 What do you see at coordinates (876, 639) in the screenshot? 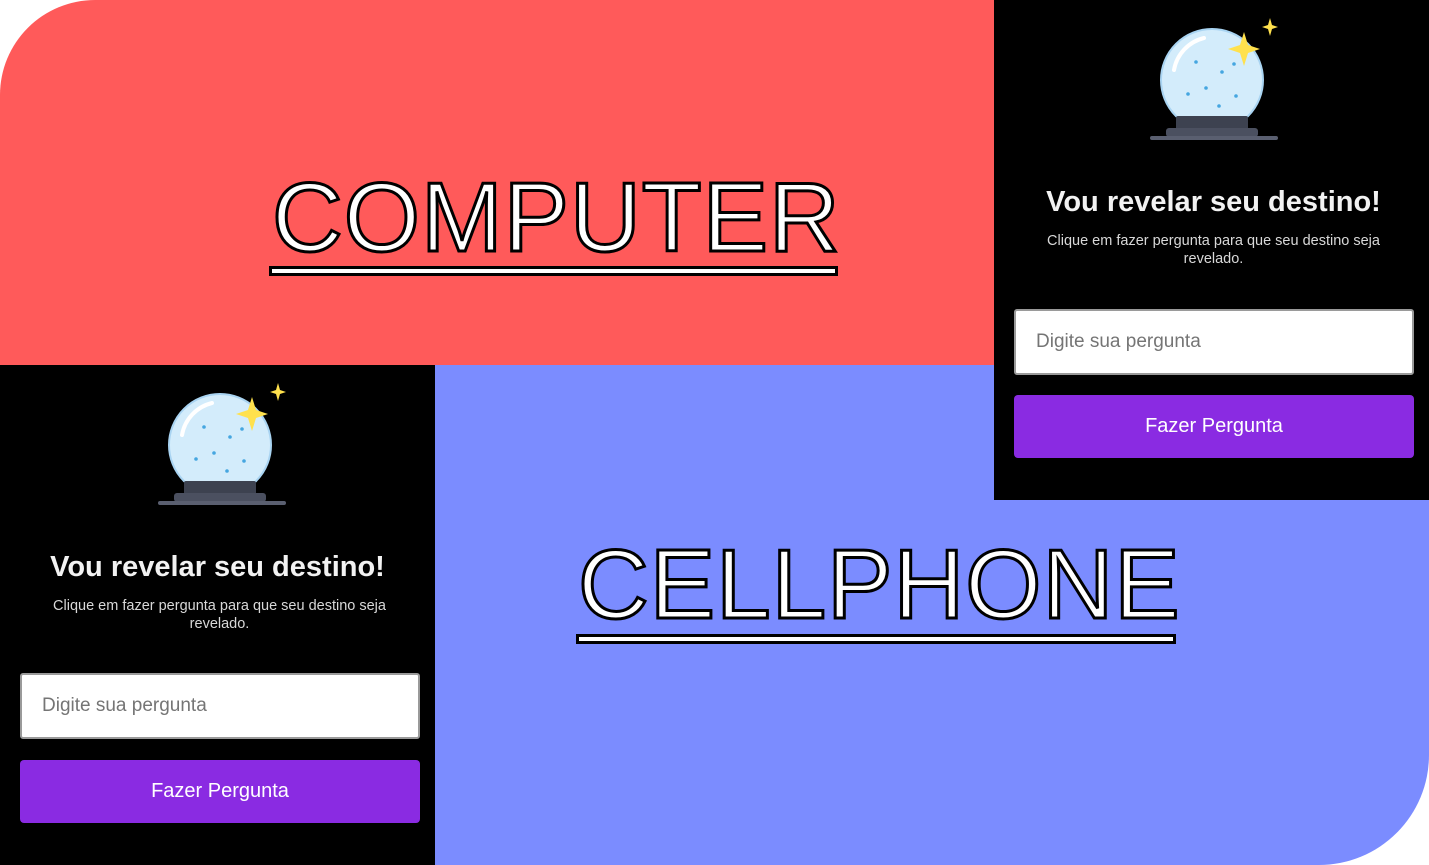
I see `cellphone-label-underline` at bounding box center [876, 639].